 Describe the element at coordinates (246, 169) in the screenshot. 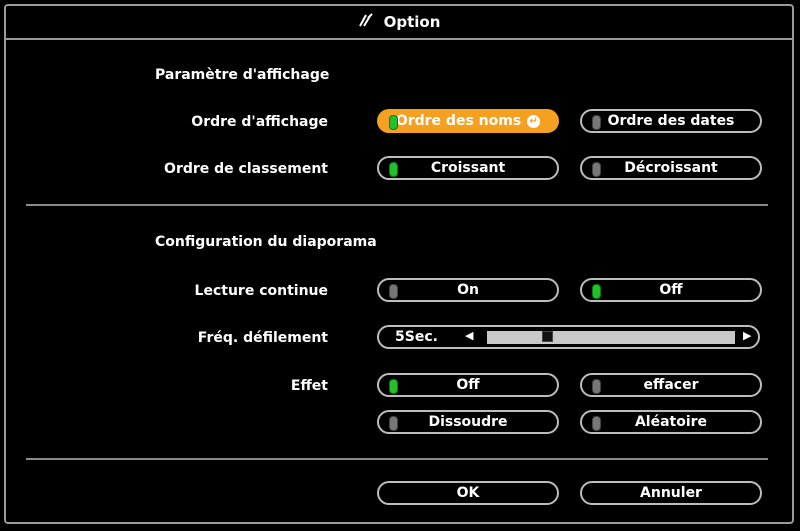

I see `sort-order-label: Ordre de classement` at that location.